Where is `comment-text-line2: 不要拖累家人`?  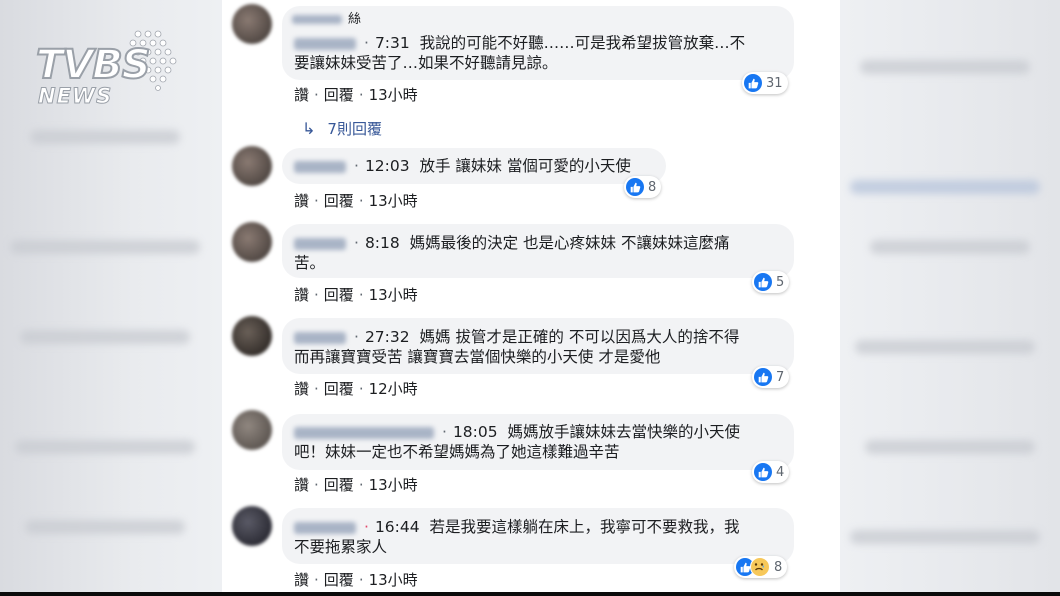 comment-text-line2: 不要拖累家人 is located at coordinates (341, 547).